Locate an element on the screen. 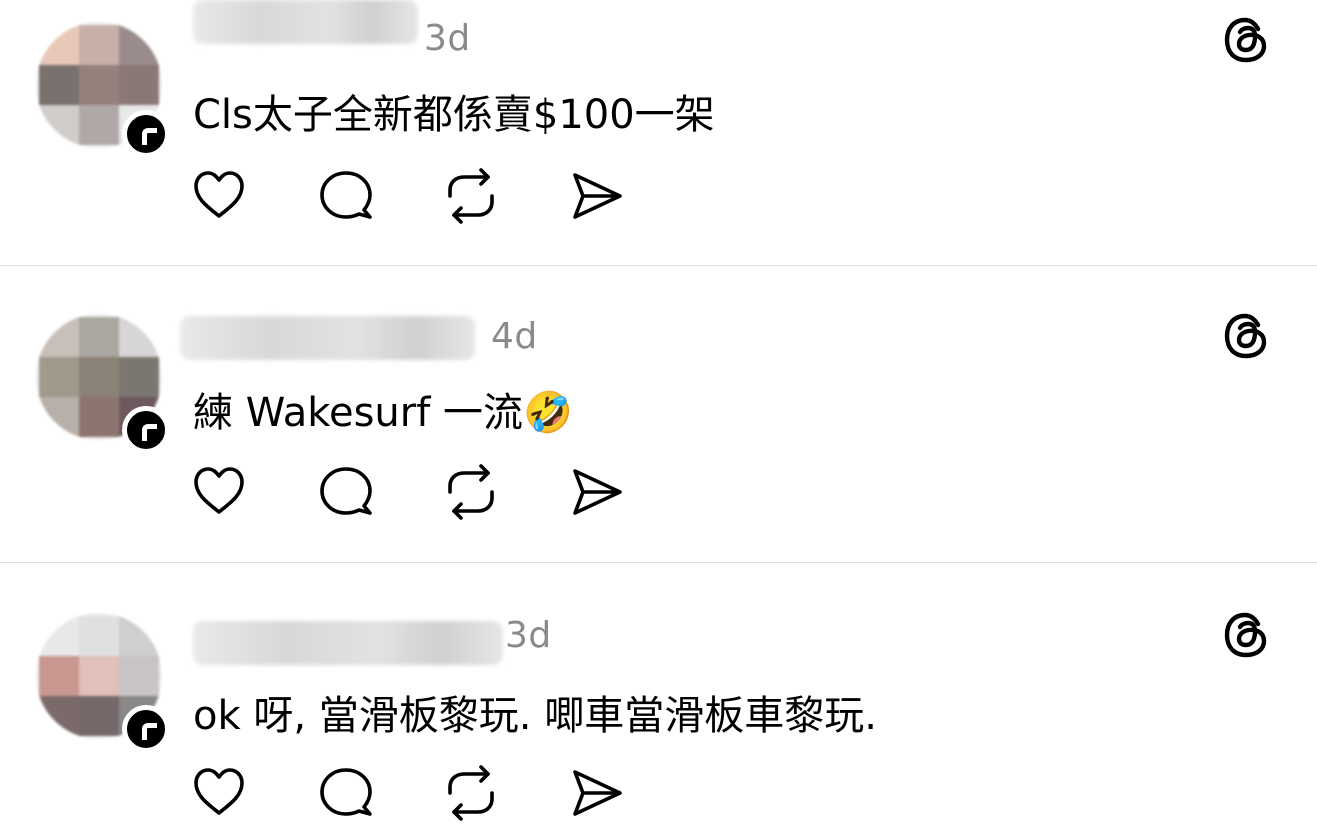 The width and height of the screenshot is (1317, 829). post-text: 練 Wakesurf 一流🤣 is located at coordinates (383, 413).